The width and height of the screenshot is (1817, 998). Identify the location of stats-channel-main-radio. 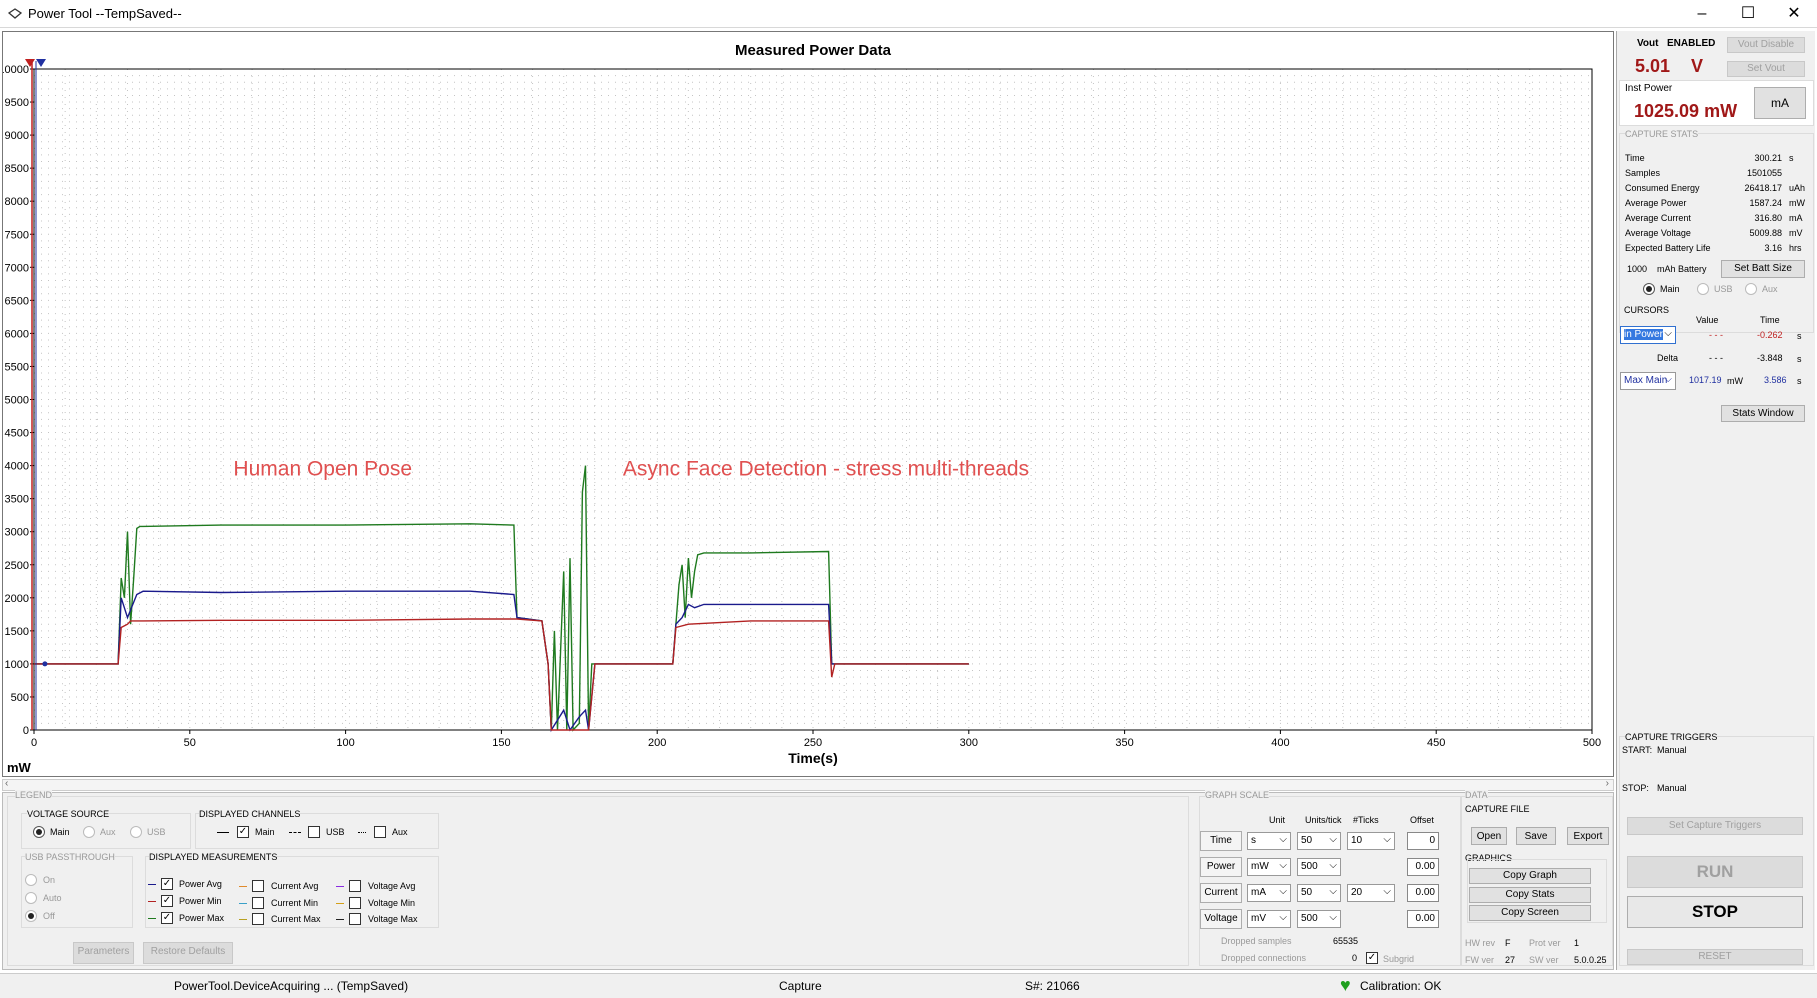
(1649, 289).